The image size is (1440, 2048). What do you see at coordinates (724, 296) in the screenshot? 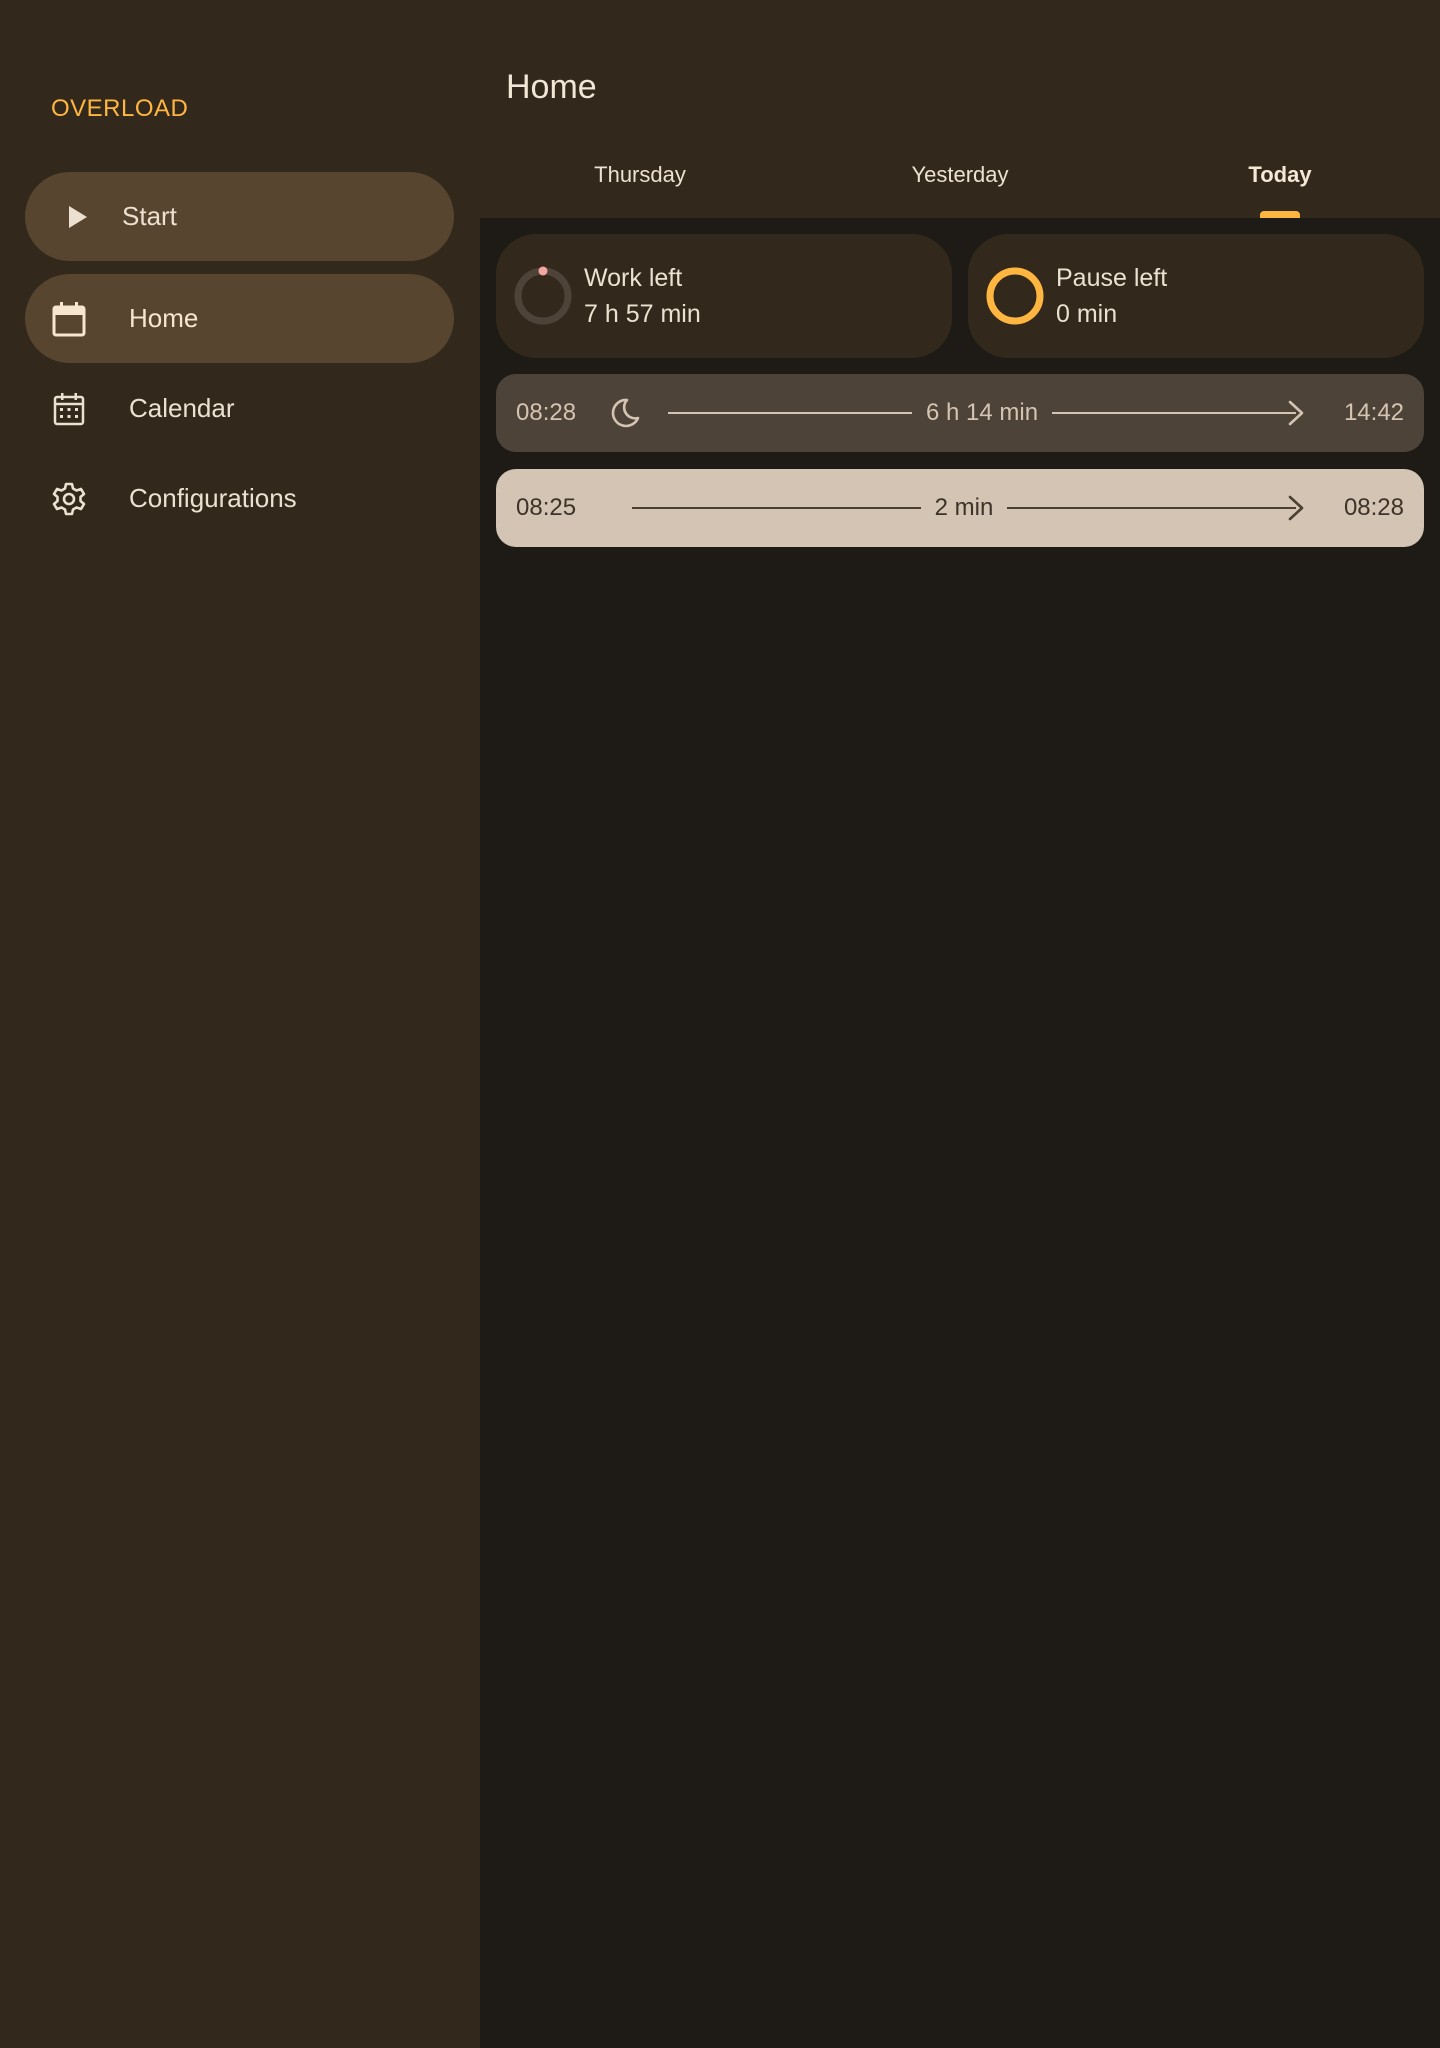
I see `work-left-card: Work left 7 h 57 min` at bounding box center [724, 296].